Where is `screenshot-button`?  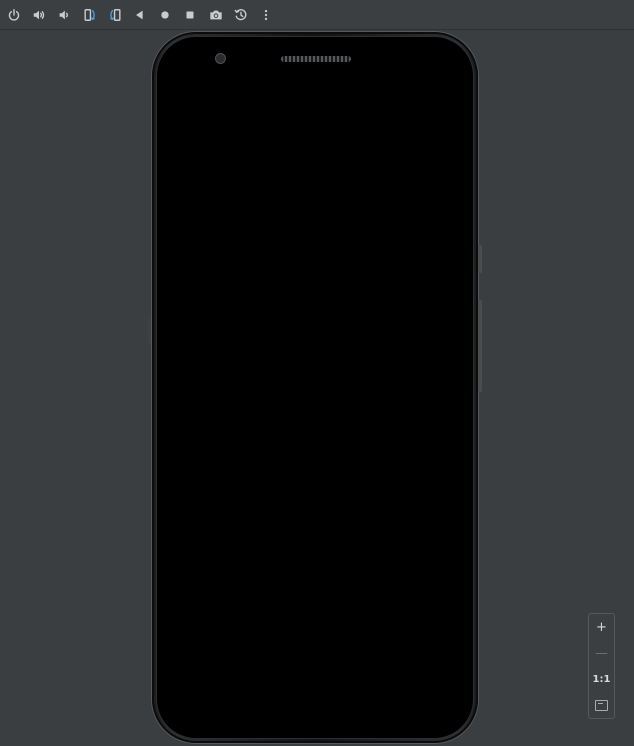
screenshot-button is located at coordinates (216, 15).